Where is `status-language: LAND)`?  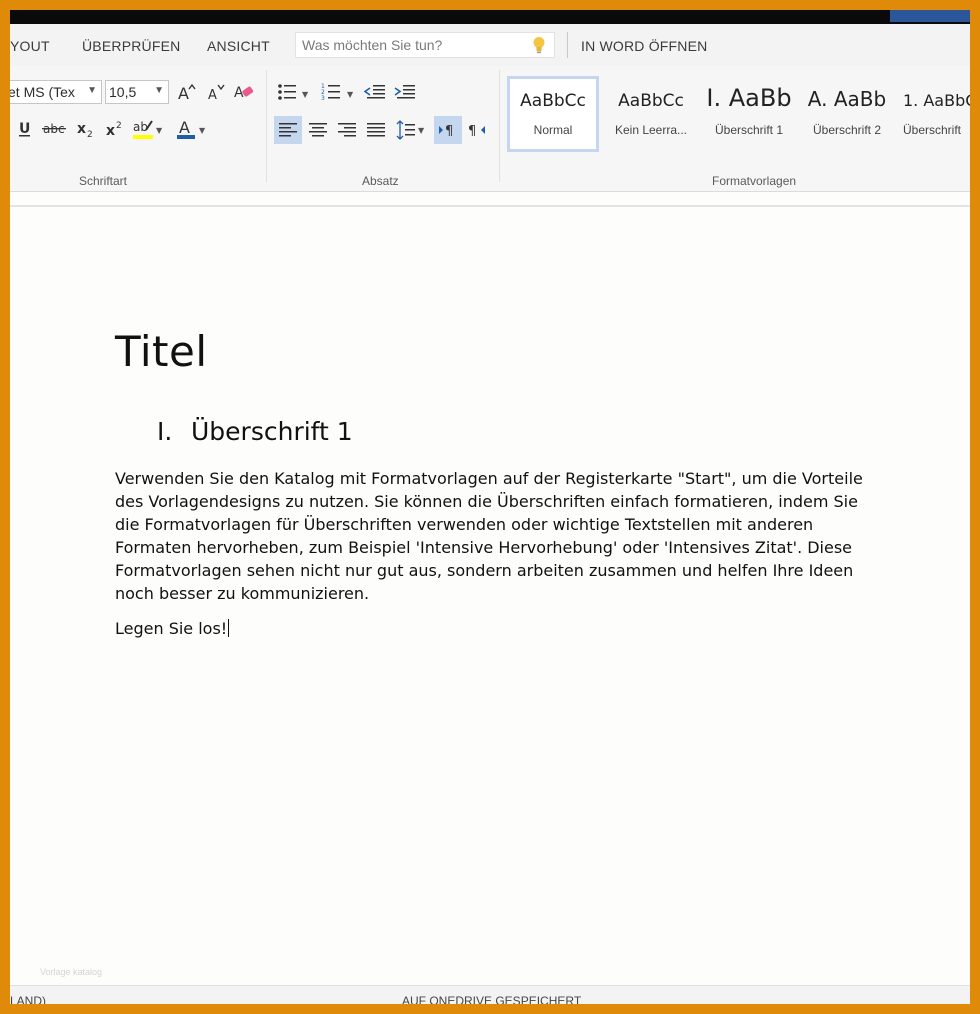 status-language: LAND) is located at coordinates (28, 999).